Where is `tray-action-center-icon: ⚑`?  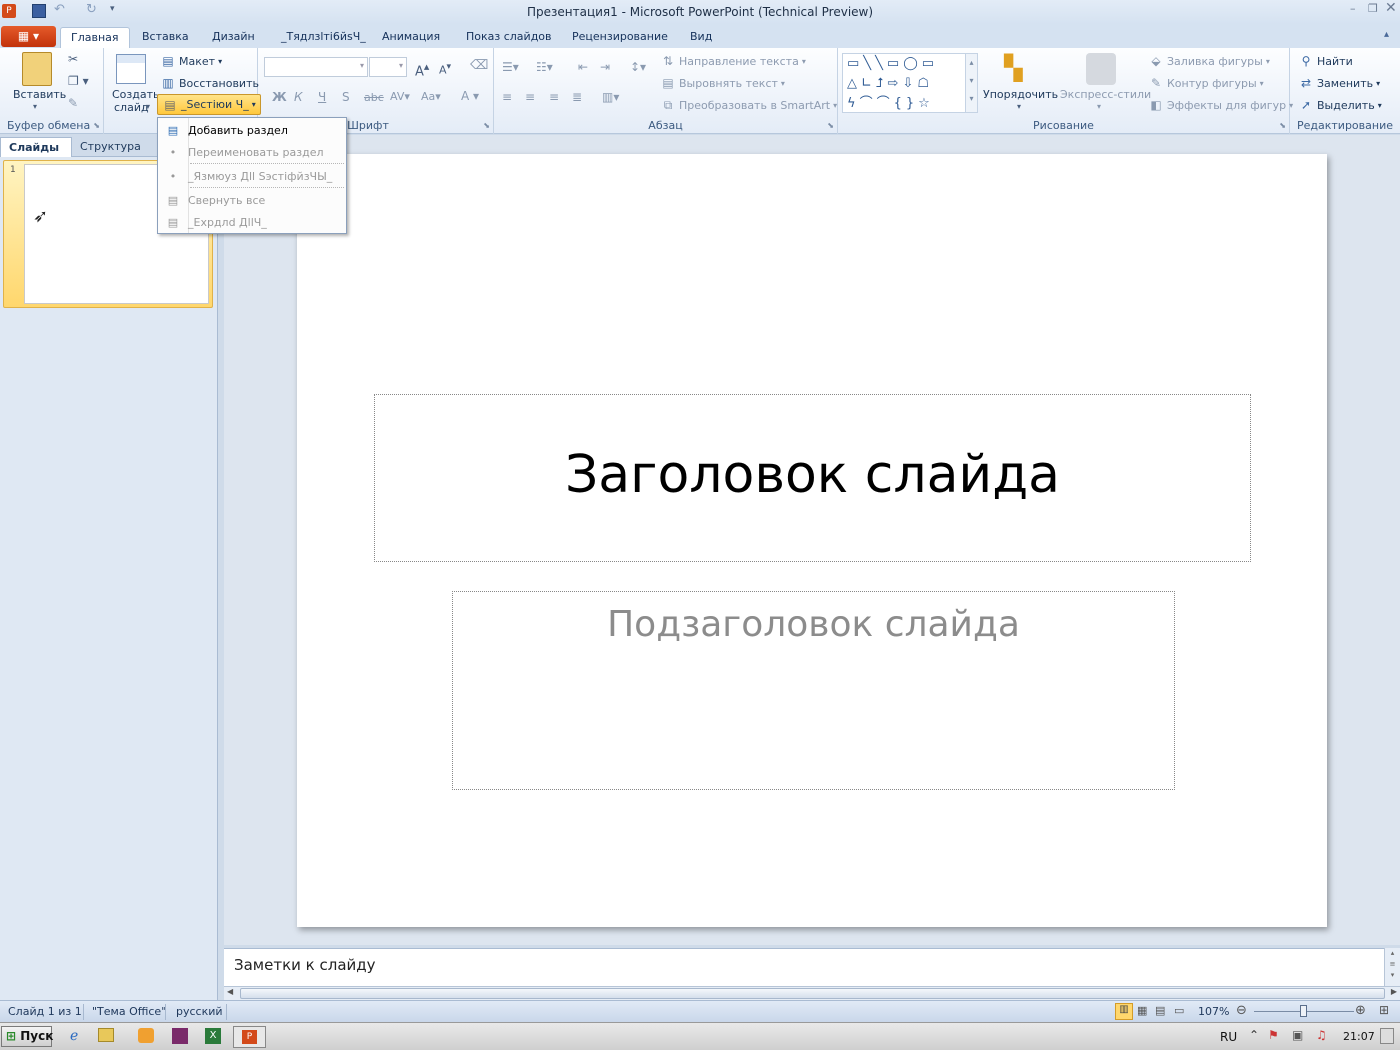
tray-action-center-icon: ⚑ is located at coordinates (1273, 1035).